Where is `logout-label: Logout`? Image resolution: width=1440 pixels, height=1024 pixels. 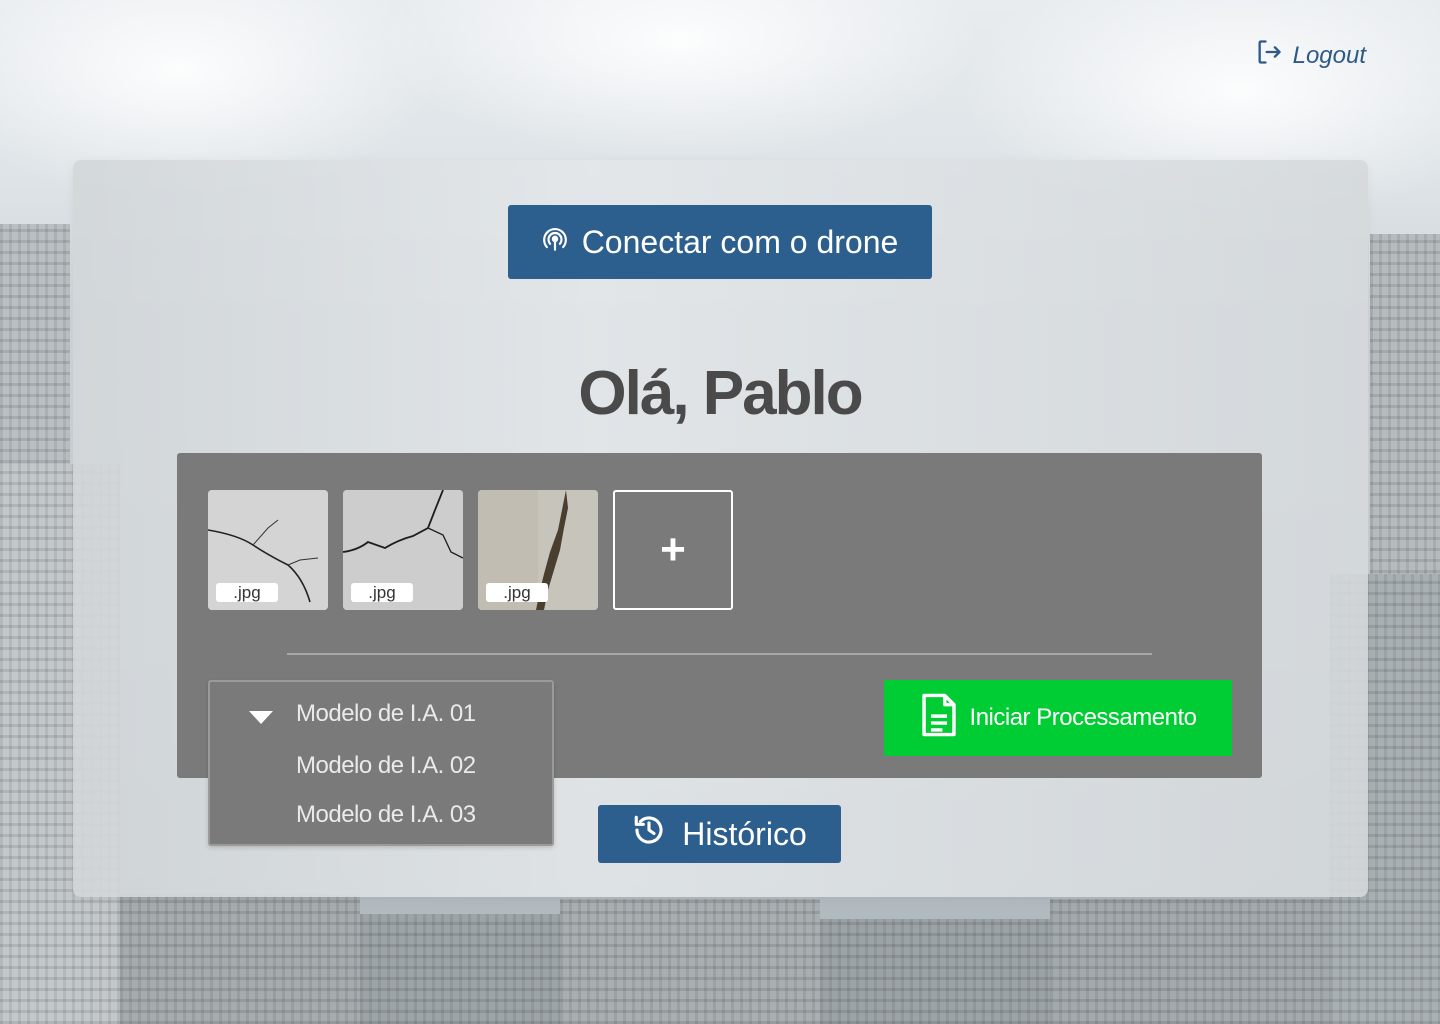 logout-label: Logout is located at coordinates (1329, 55).